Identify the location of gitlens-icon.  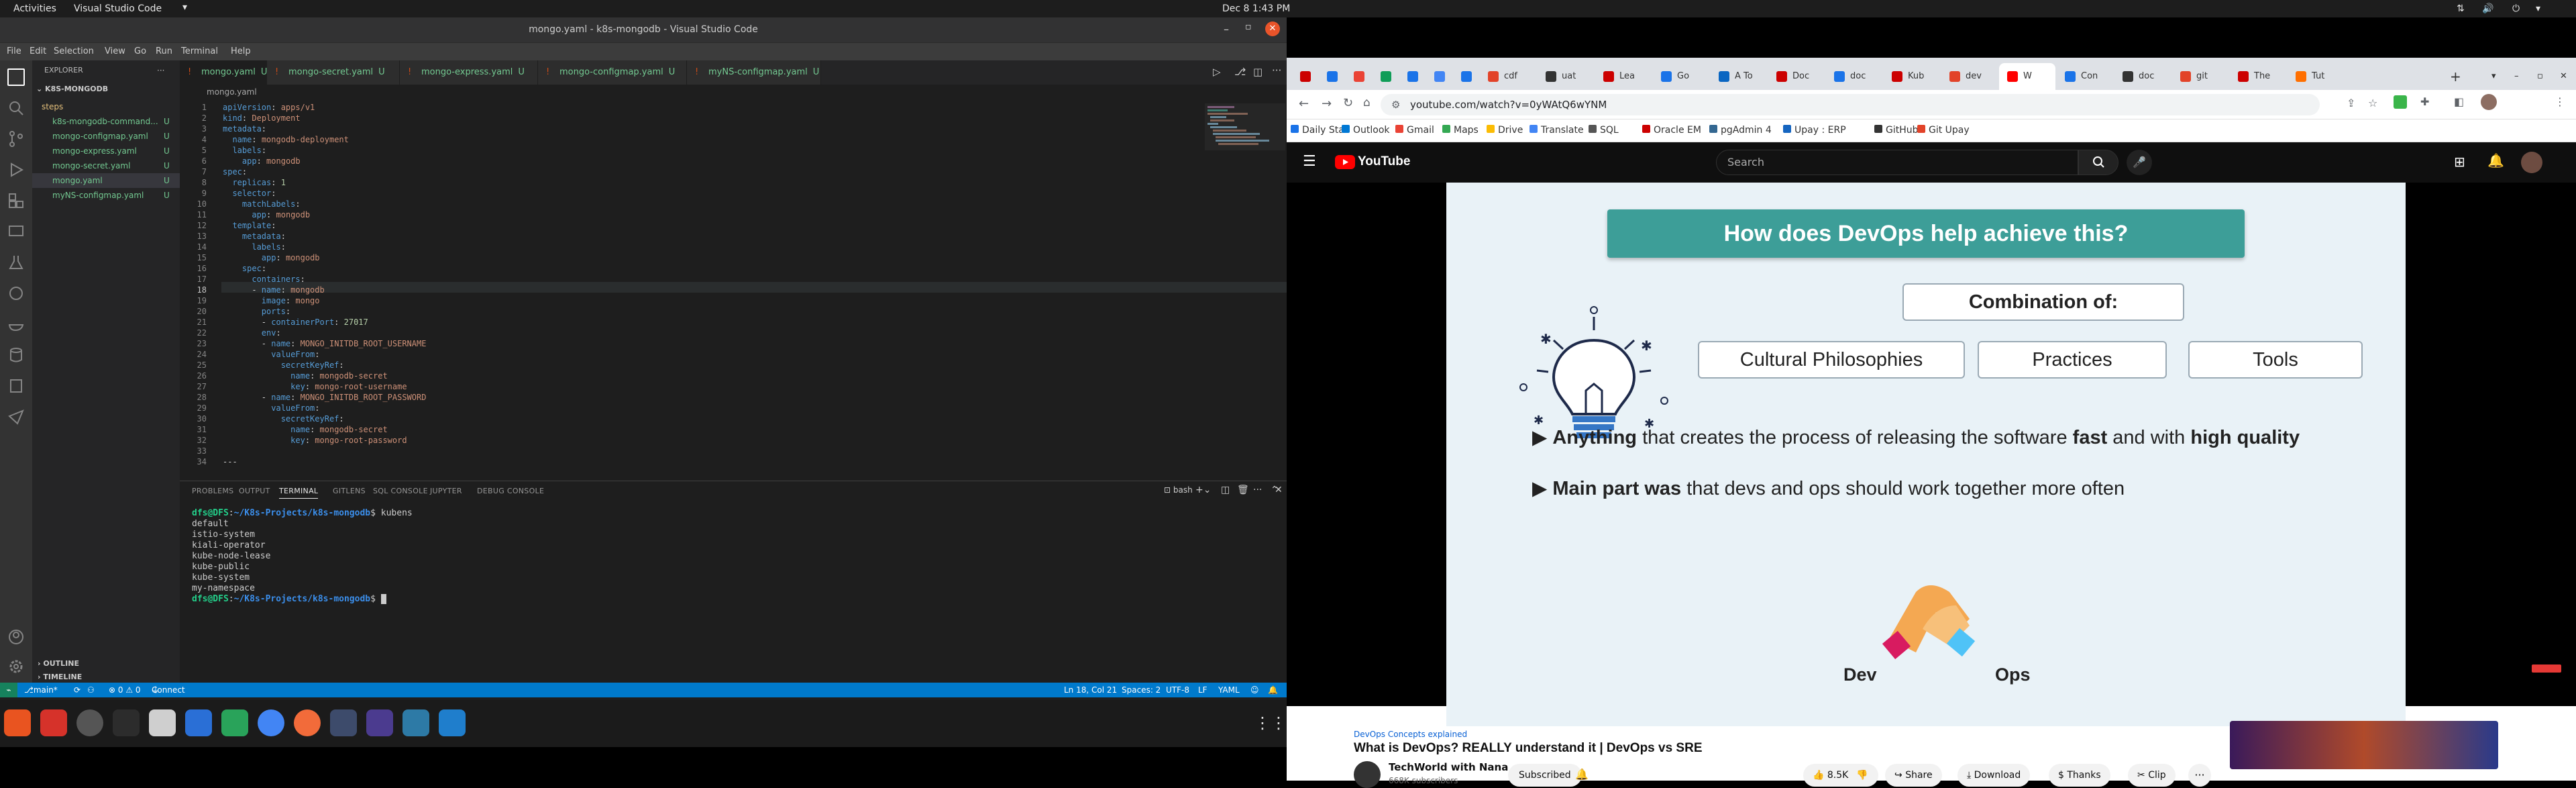
(16, 293).